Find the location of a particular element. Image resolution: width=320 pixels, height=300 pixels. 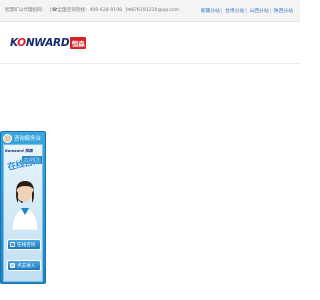

online-consult-button: ☎ 在线咨询 is located at coordinates (24, 244).